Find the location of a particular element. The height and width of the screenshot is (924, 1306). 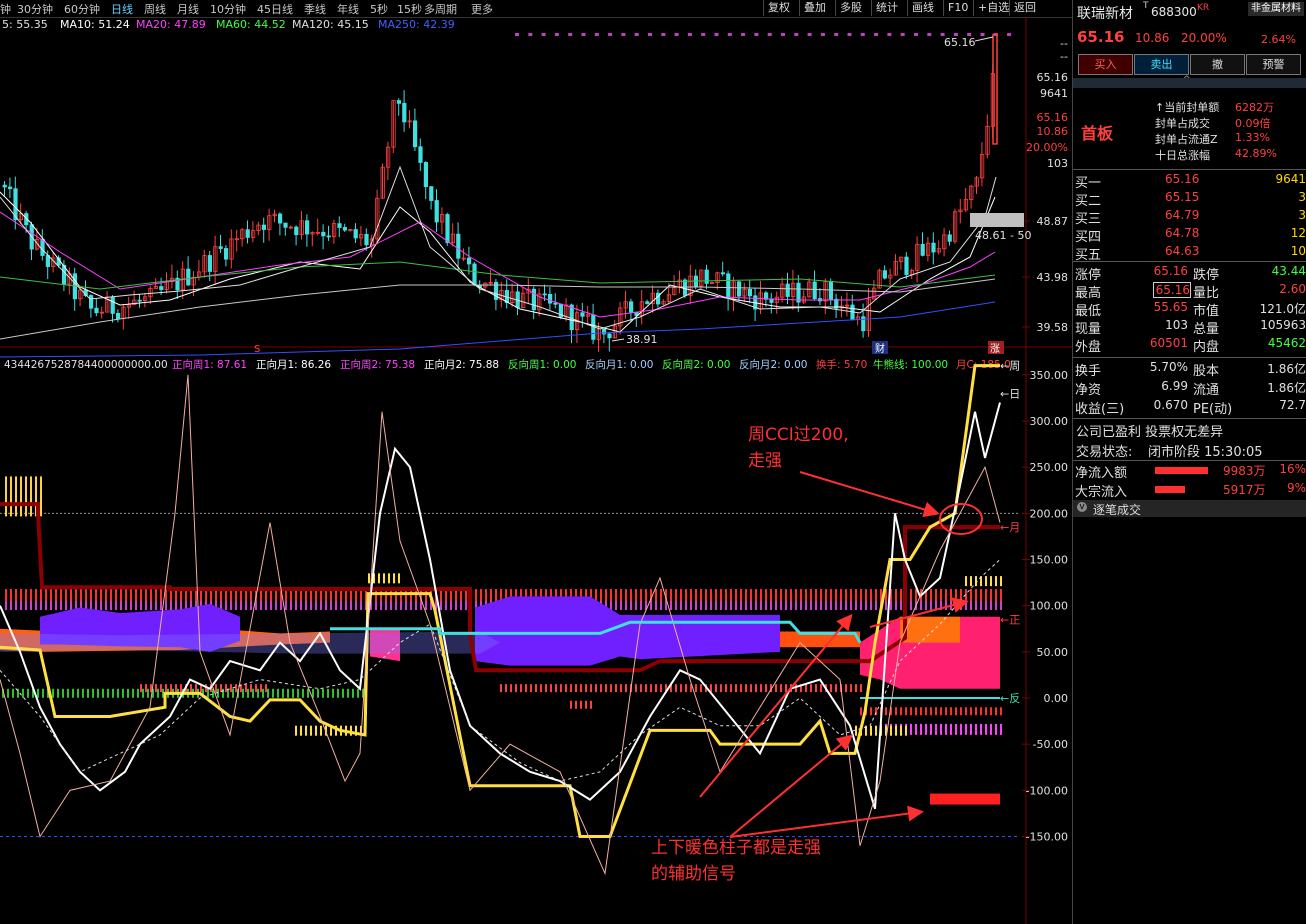

flow-pct: 16% is located at coordinates (1292, 469).